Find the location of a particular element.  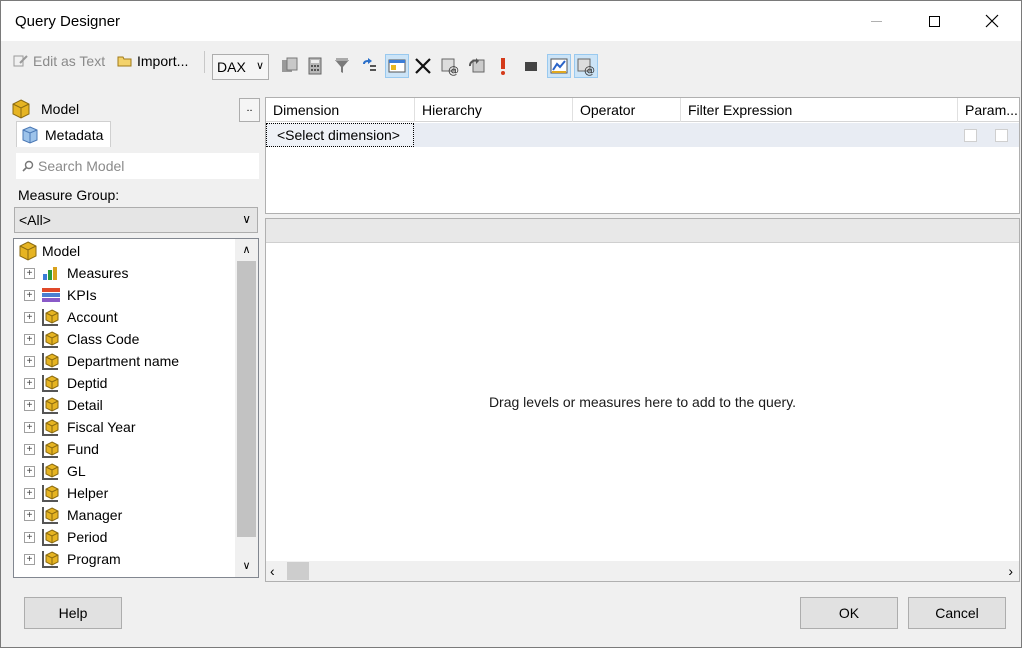

search-model-input: Search Model is located at coordinates (137, 166).